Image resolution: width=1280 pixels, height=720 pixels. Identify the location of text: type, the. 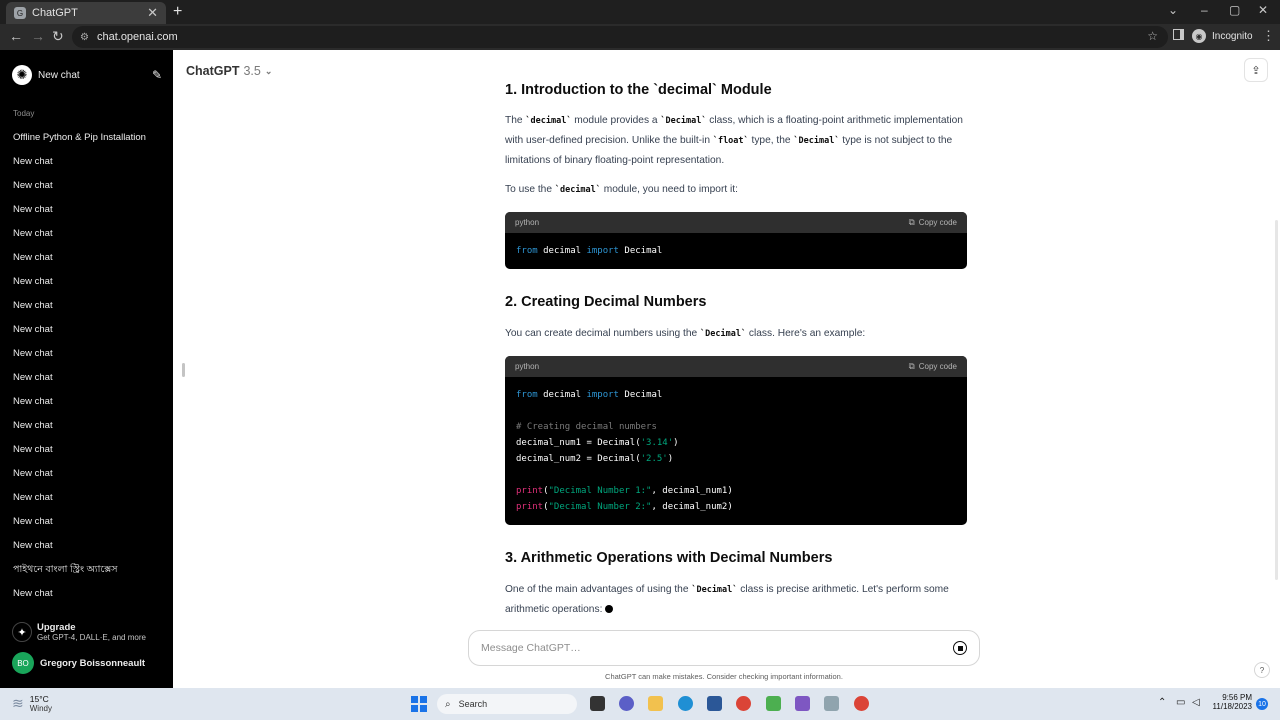
(771, 140).